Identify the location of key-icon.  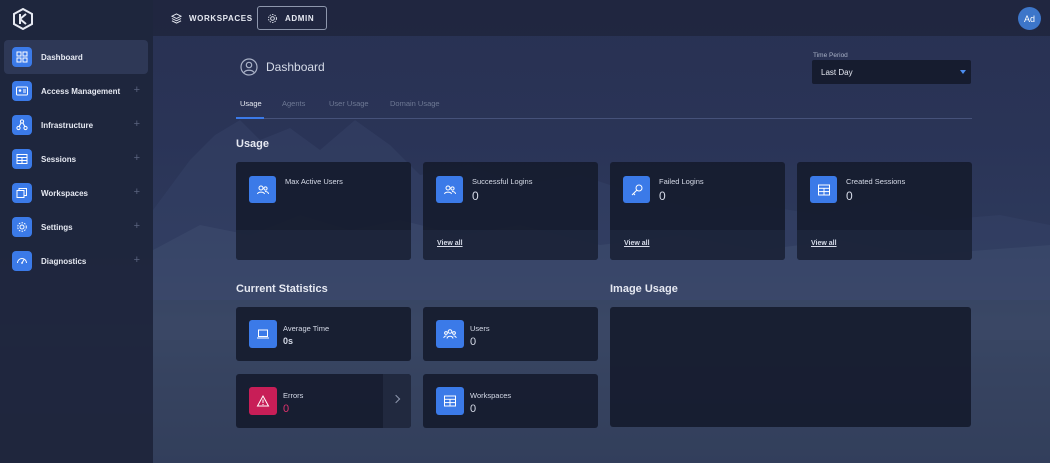
(636, 189).